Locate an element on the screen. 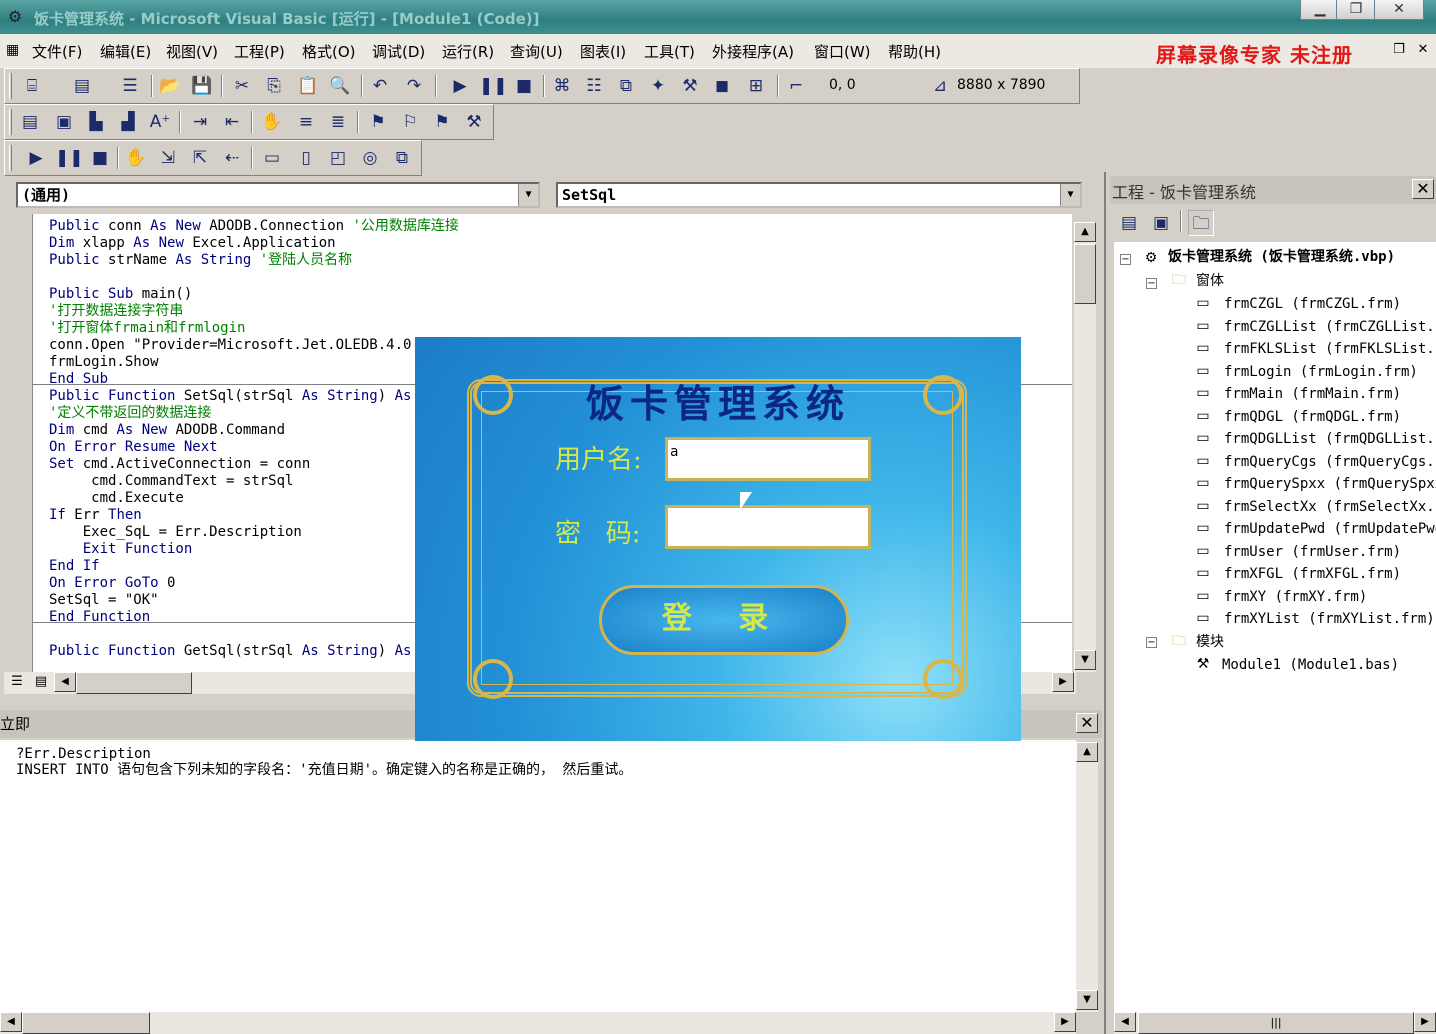  tree-item-form: frmMain (frmMain.frm) is located at coordinates (1312, 394).